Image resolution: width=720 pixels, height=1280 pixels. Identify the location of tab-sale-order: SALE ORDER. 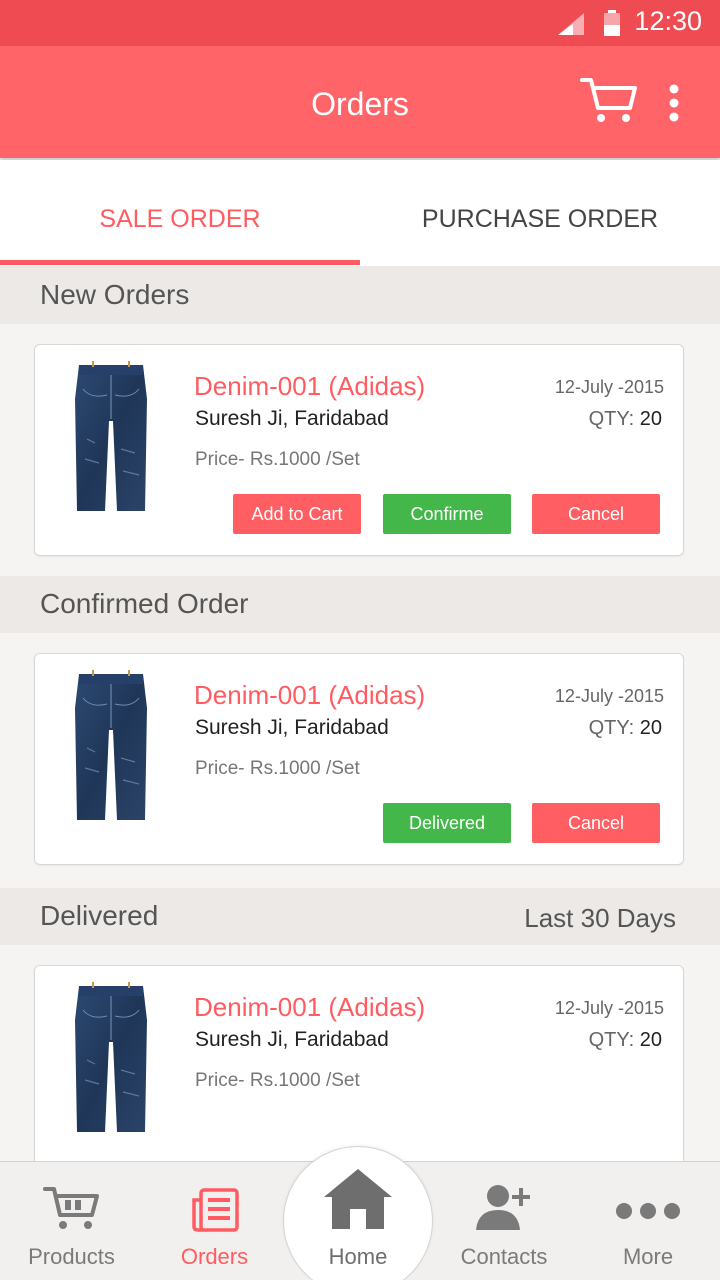
(180, 213).